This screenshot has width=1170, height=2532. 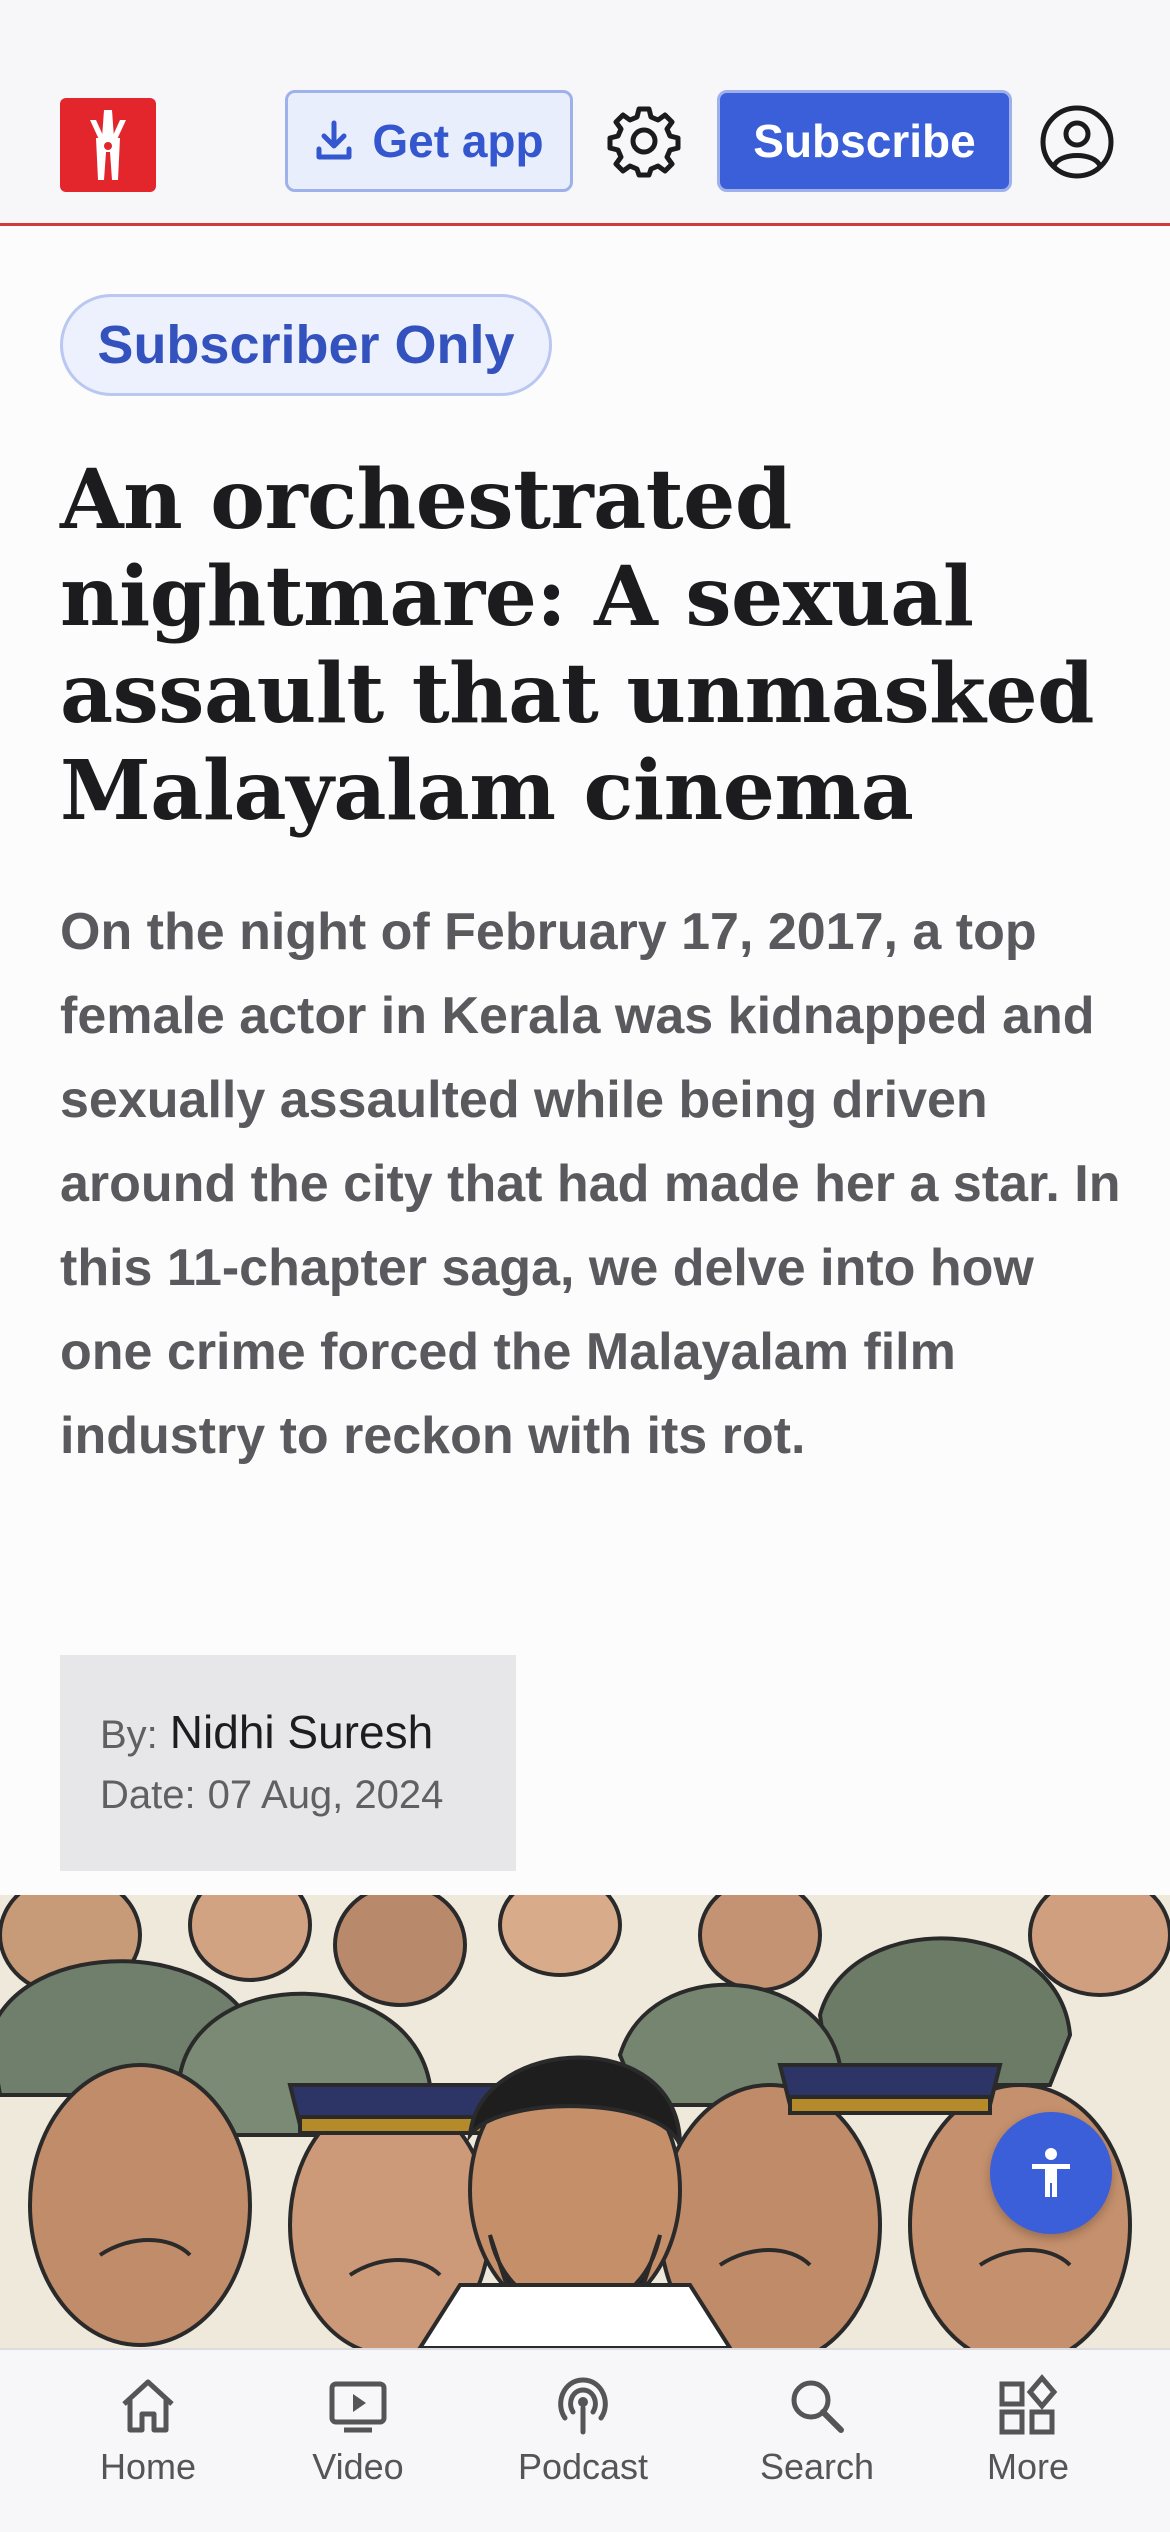 I want to click on nav-label: Podcast, so click(x=583, y=2466).